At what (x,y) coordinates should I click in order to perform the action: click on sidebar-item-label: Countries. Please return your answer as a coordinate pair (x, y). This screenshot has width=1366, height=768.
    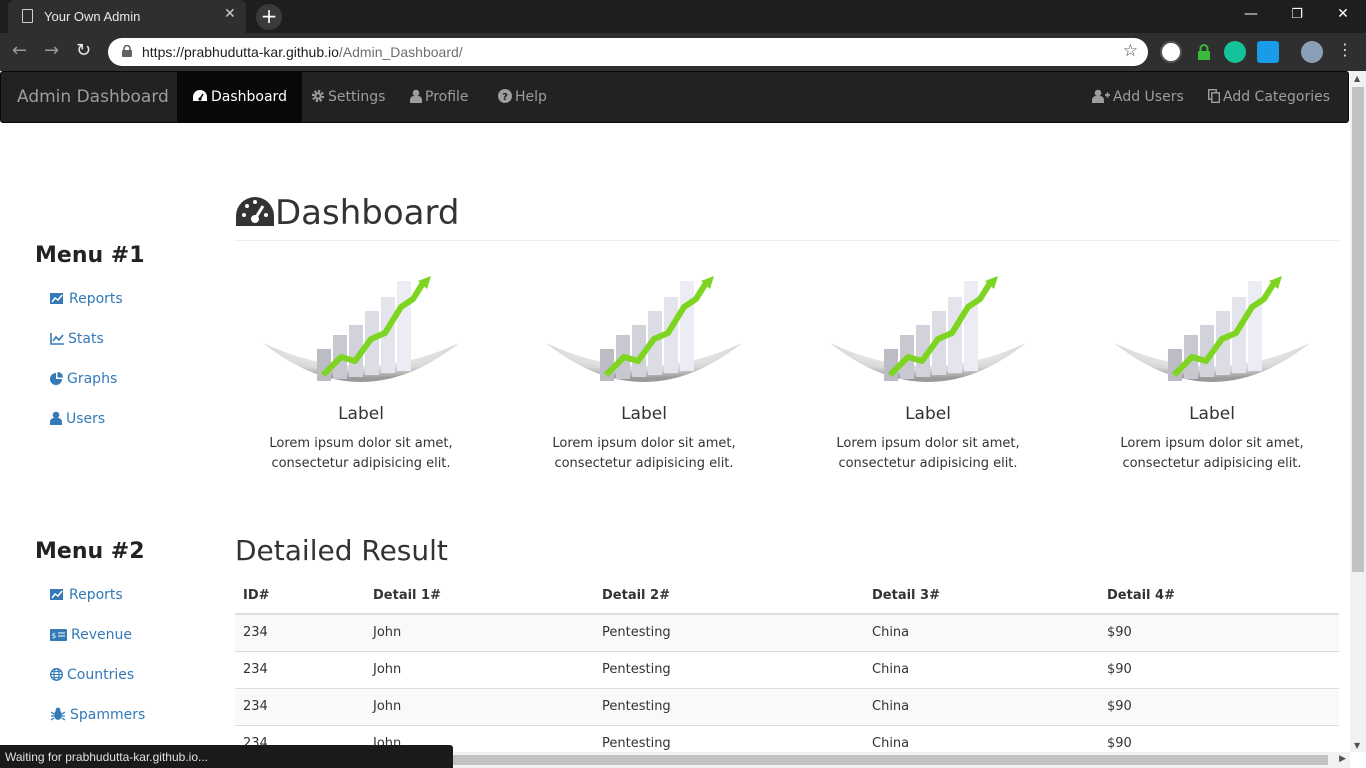
    Looking at the image, I should click on (101, 675).